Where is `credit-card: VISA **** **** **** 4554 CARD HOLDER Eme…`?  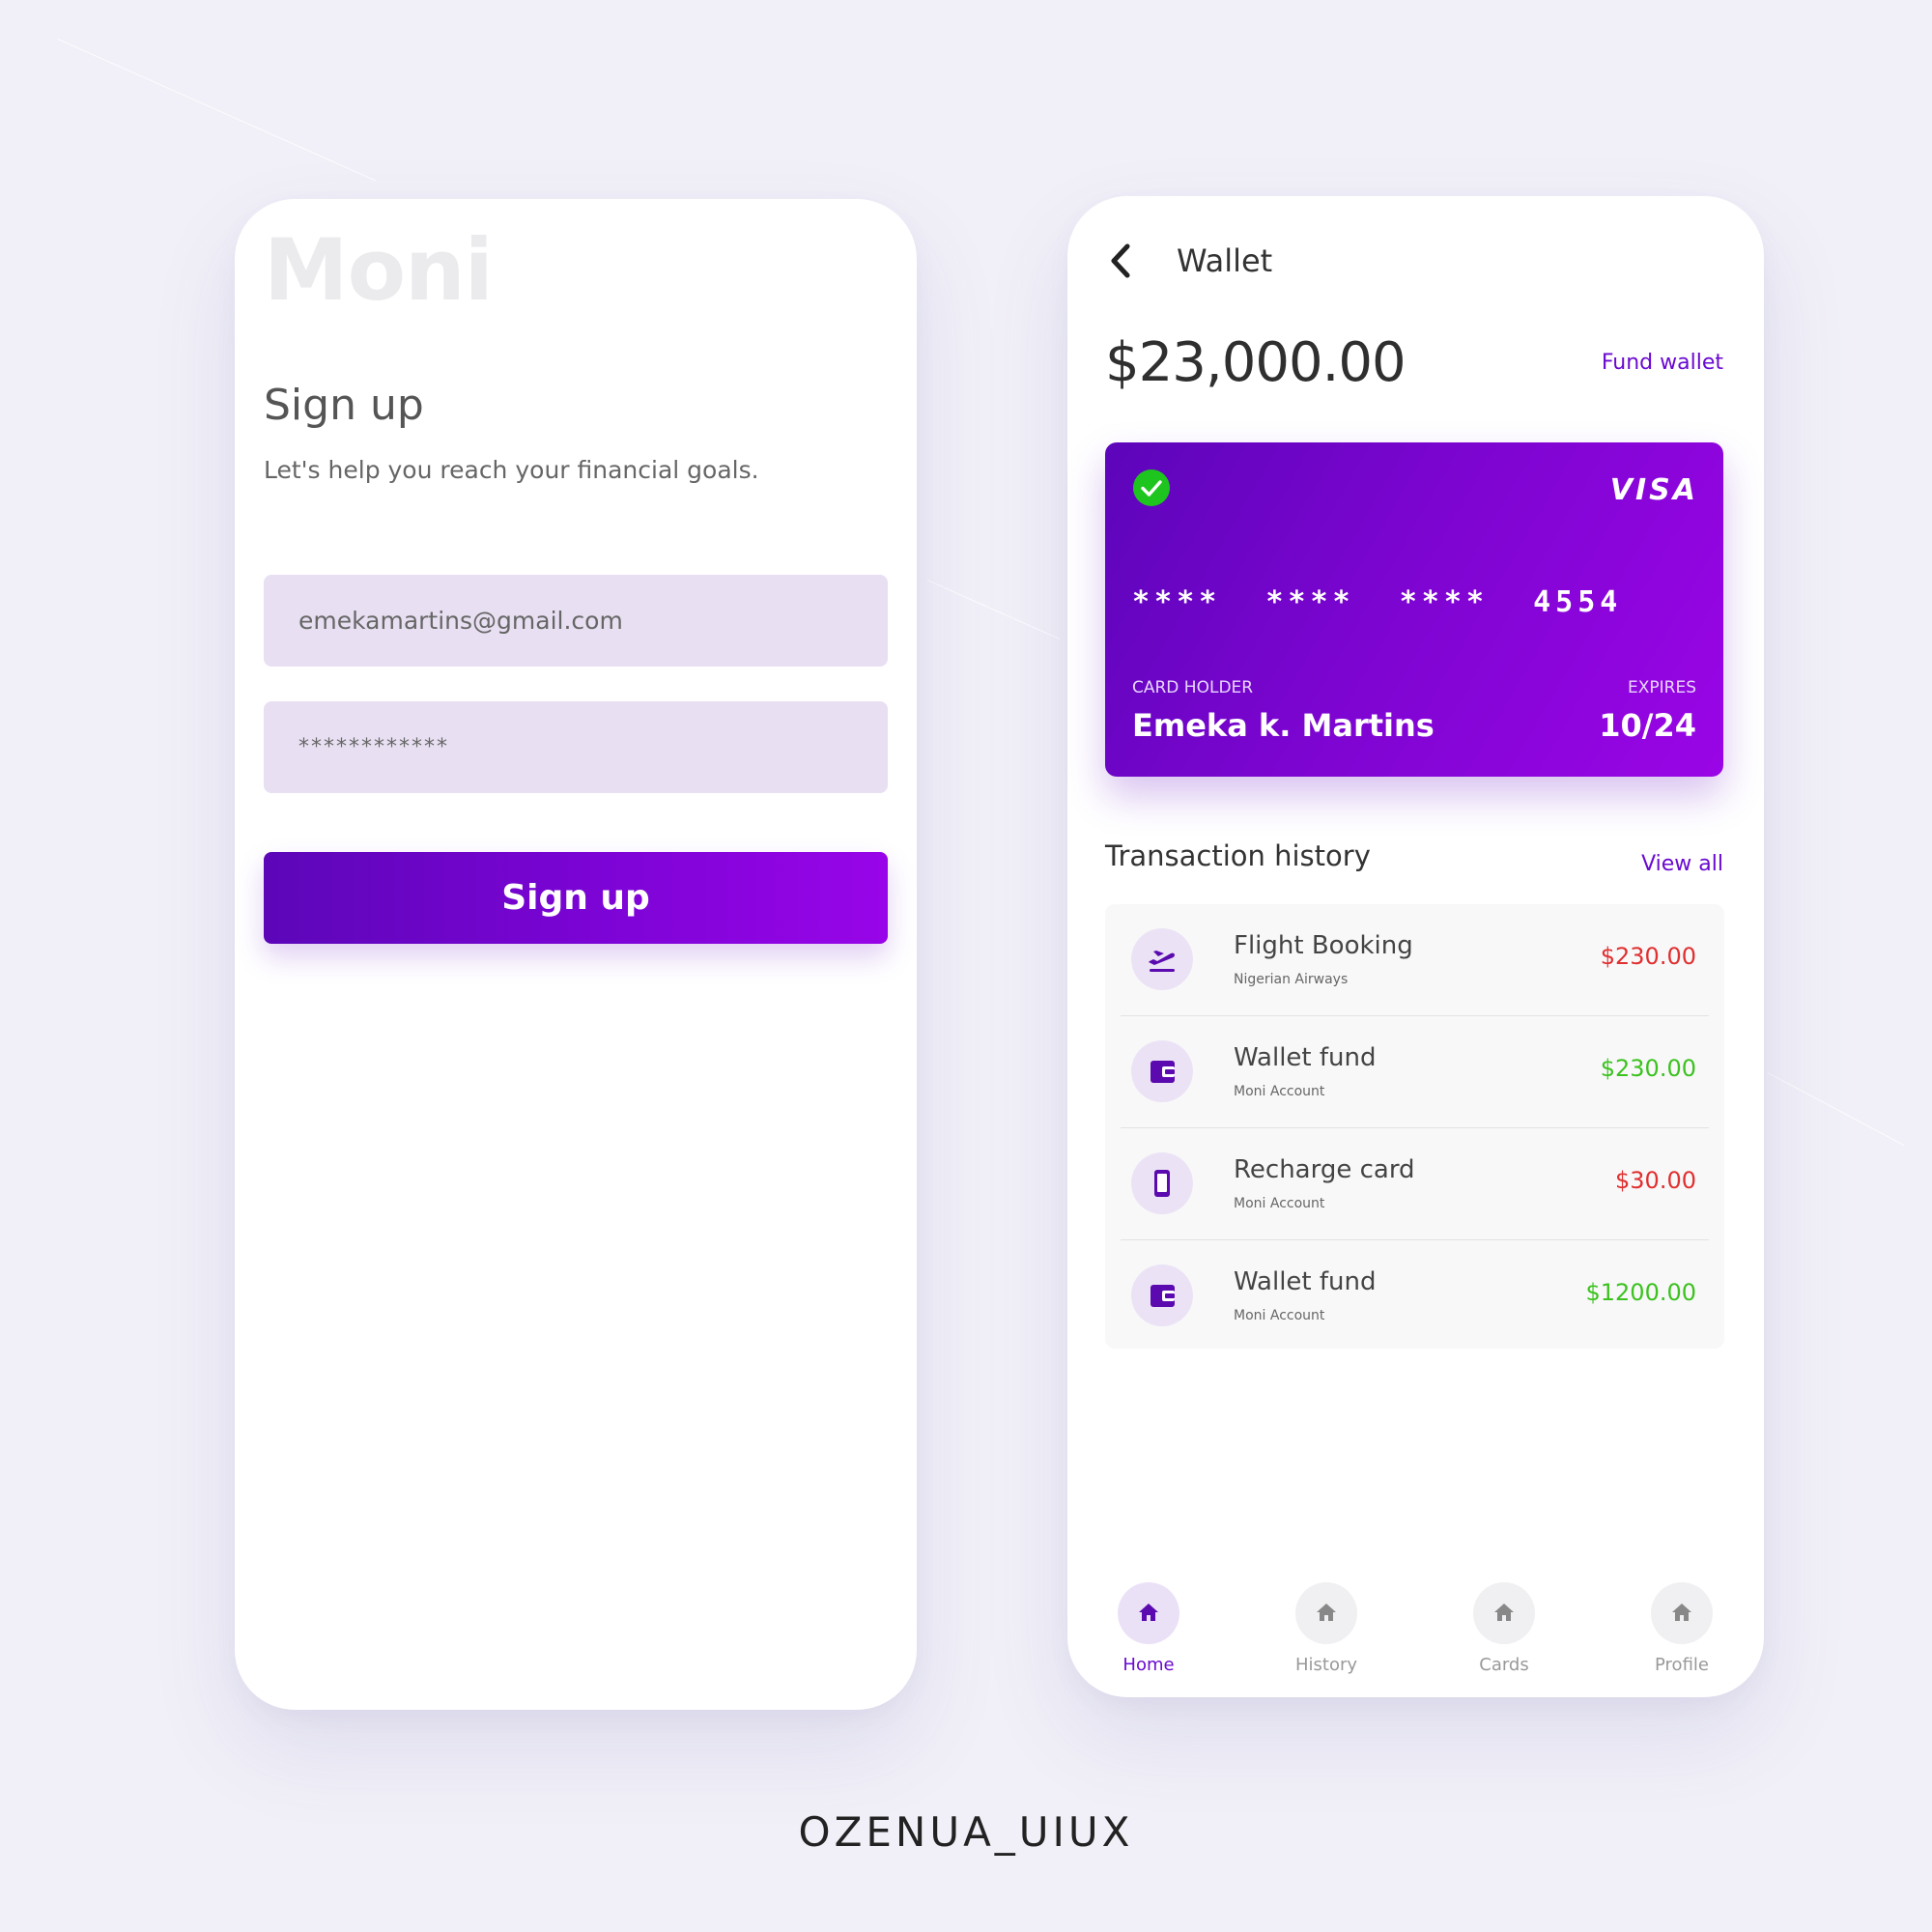
credit-card: VISA **** **** **** 4554 CARD HOLDER Eme… is located at coordinates (1414, 609).